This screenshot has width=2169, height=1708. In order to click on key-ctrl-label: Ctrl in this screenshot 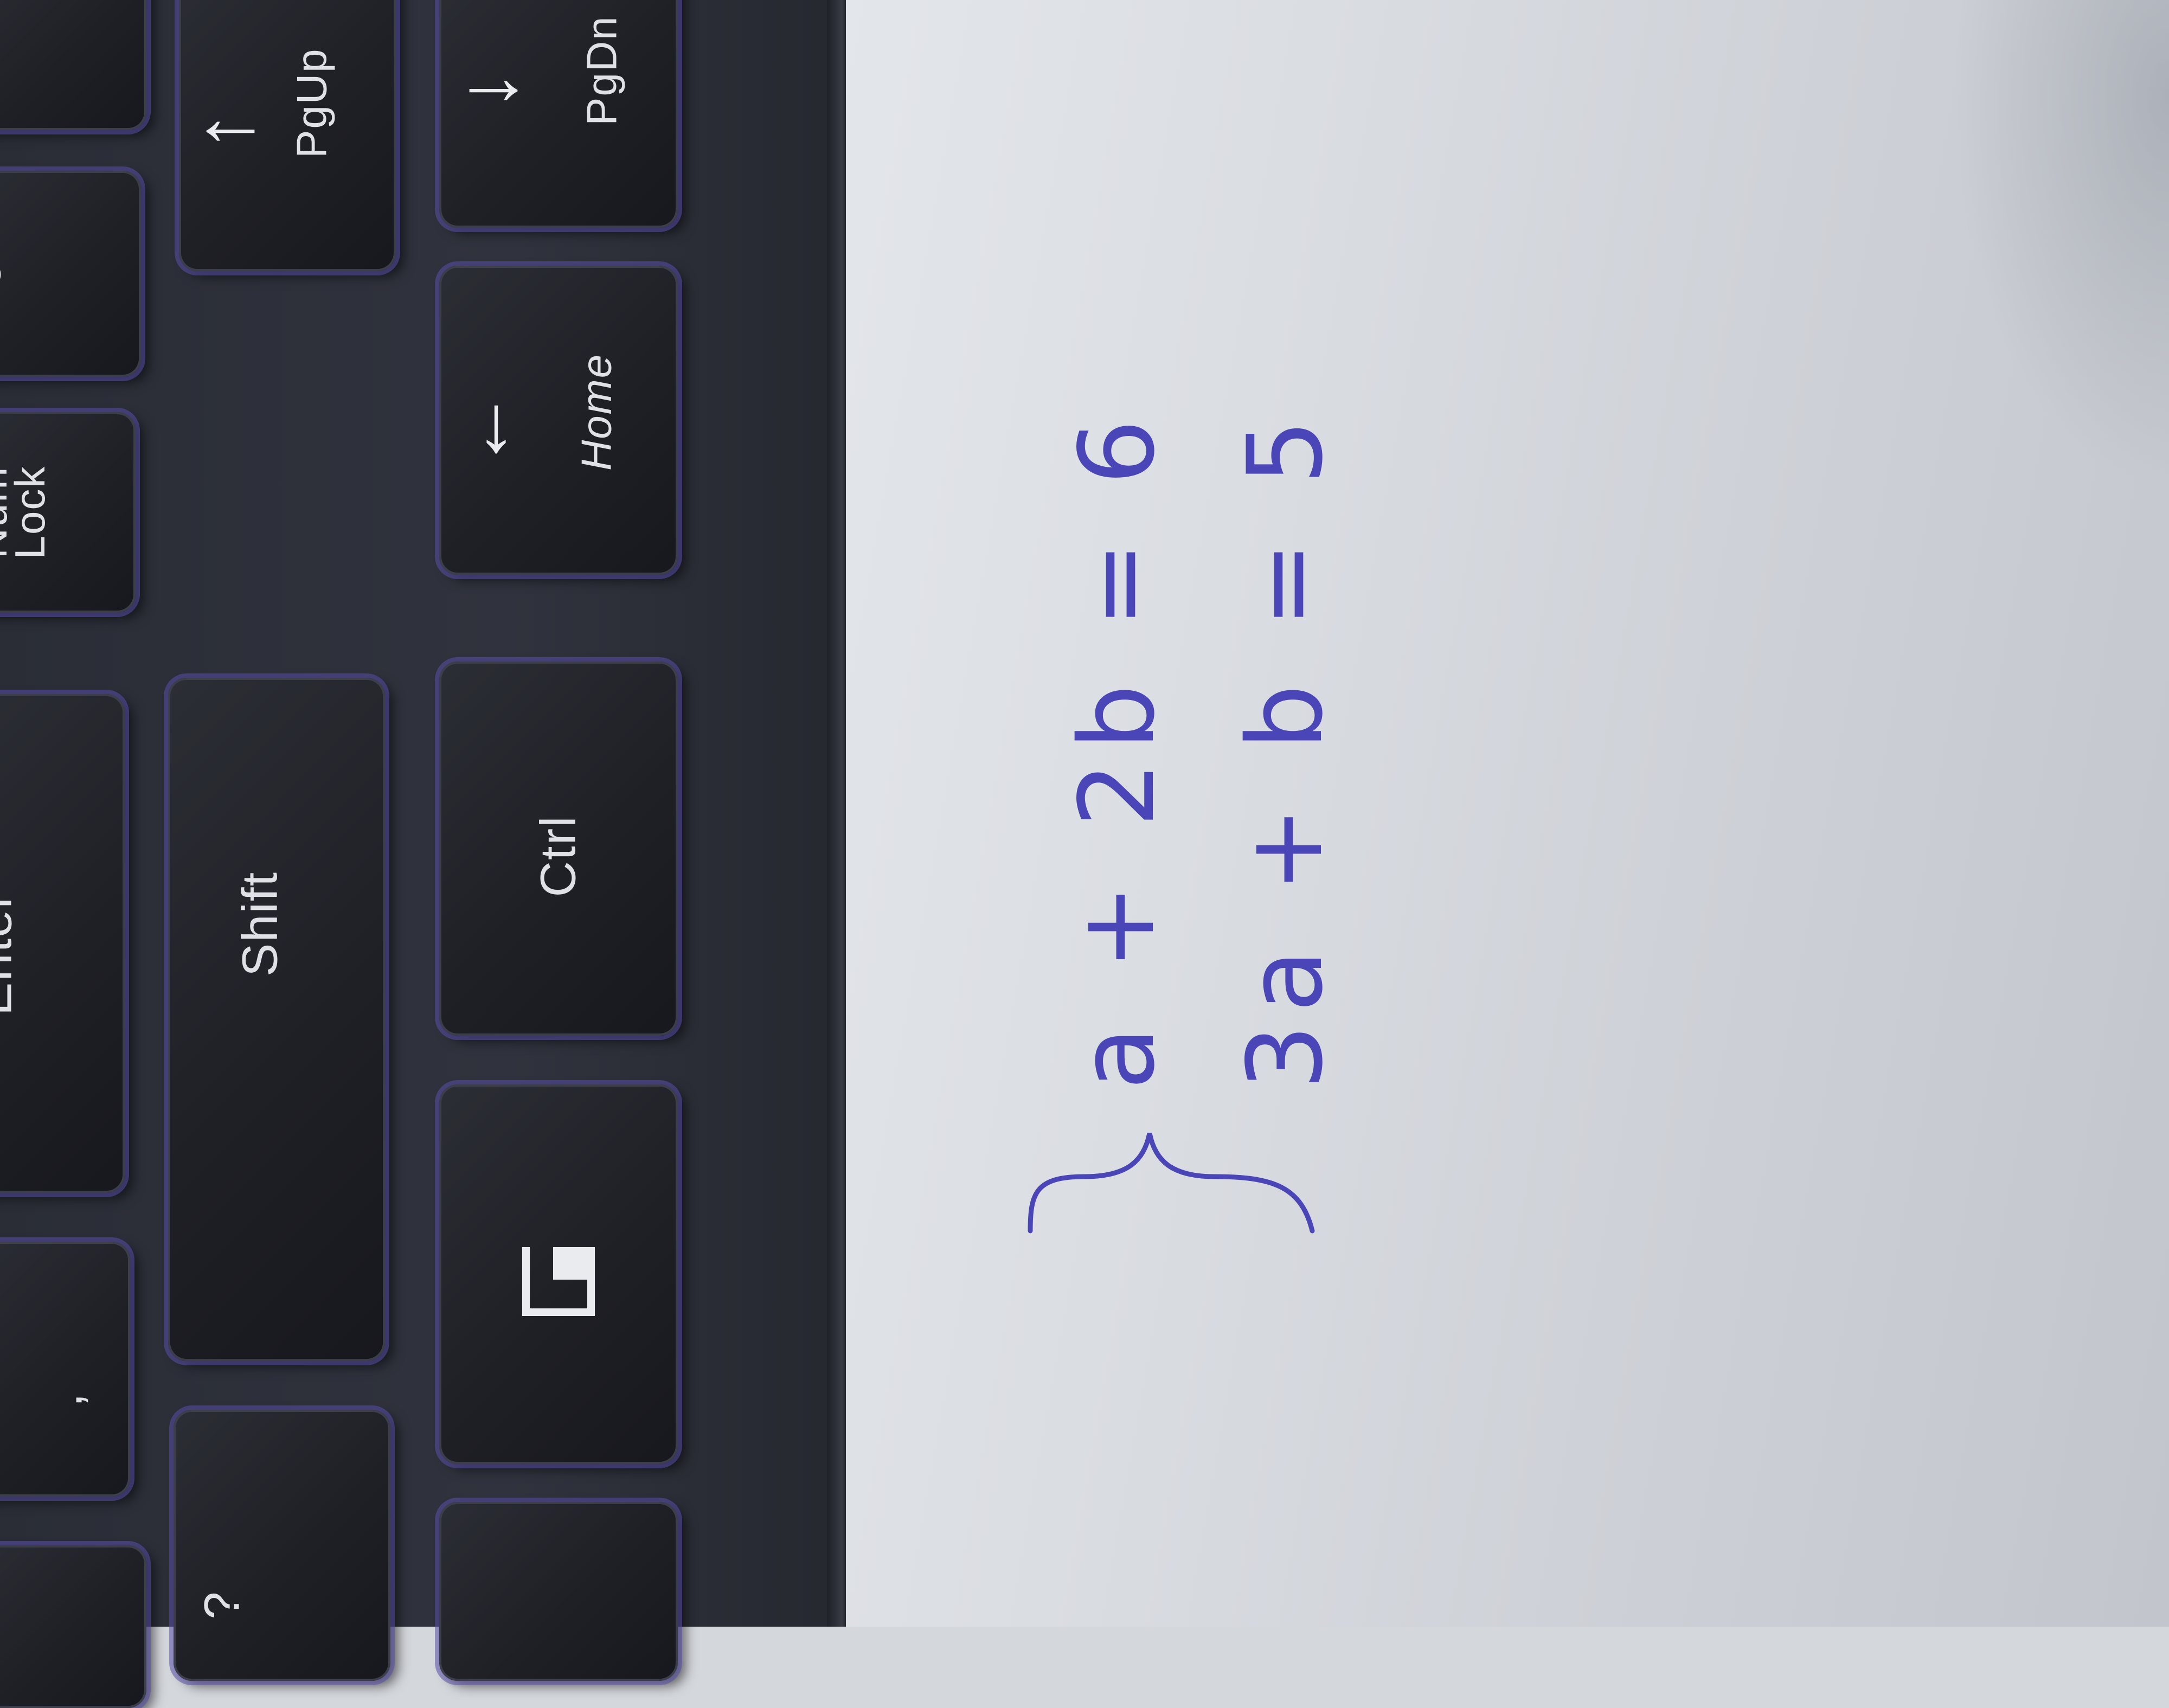, I will do `click(558, 856)`.